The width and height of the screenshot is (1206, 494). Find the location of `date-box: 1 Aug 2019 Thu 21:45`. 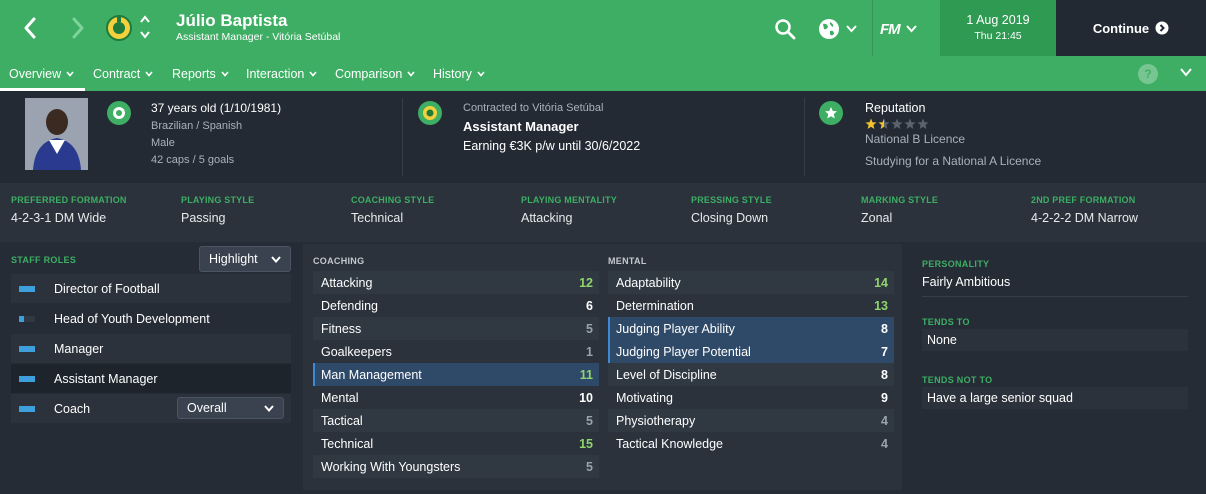

date-box: 1 Aug 2019 Thu 21:45 is located at coordinates (998, 28).